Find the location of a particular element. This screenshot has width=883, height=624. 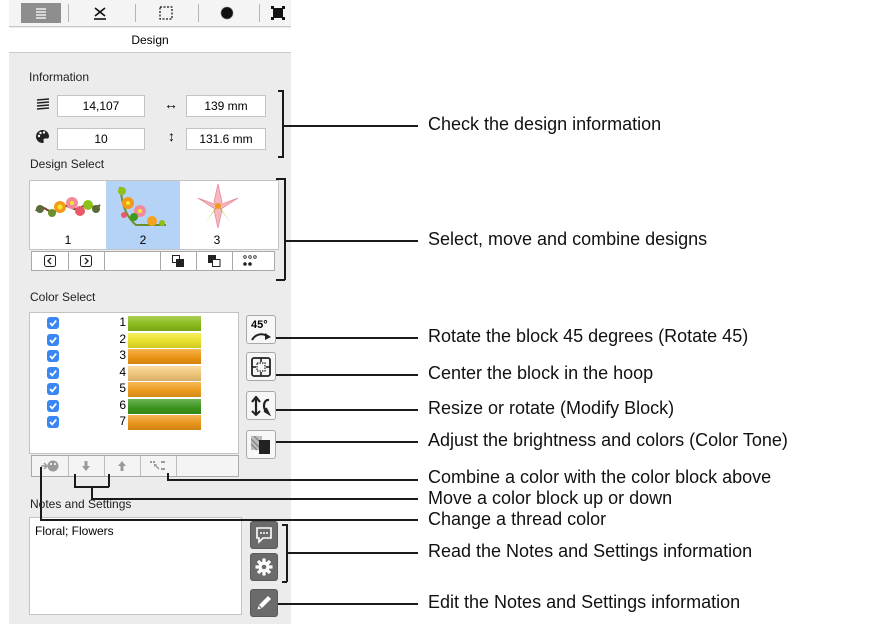

color-row: 7 is located at coordinates (134, 422).